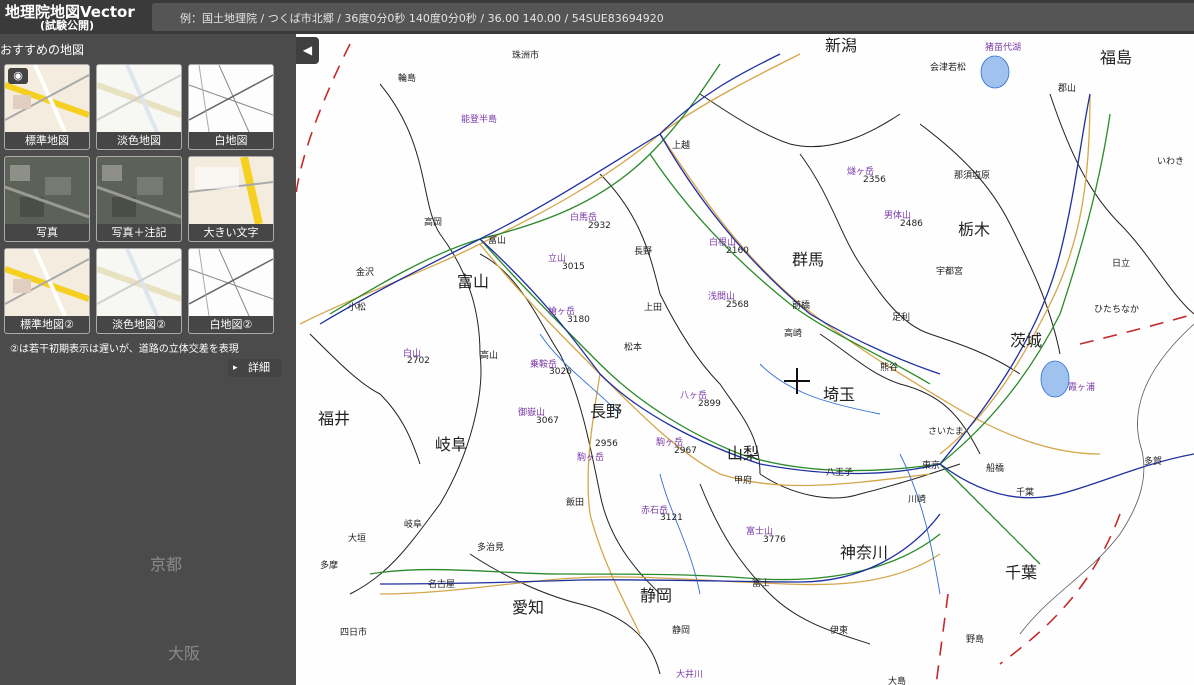 Image resolution: width=1194 pixels, height=685 pixels. Describe the element at coordinates (526, 56) in the screenshot. I see `city-label: 珠洲市` at that location.